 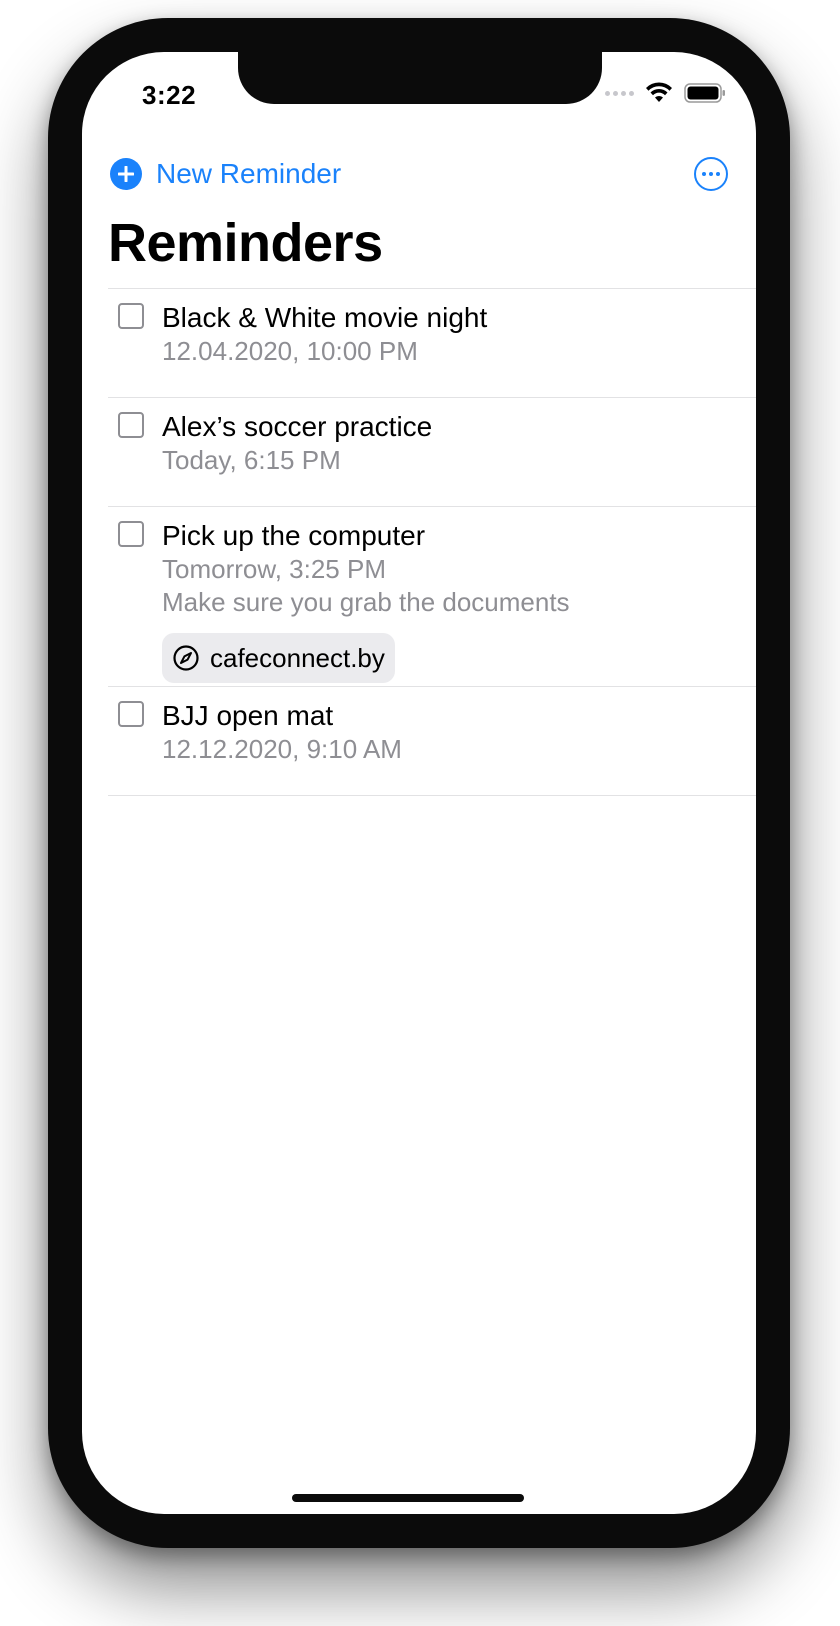 What do you see at coordinates (711, 174) in the screenshot?
I see `more-options-button` at bounding box center [711, 174].